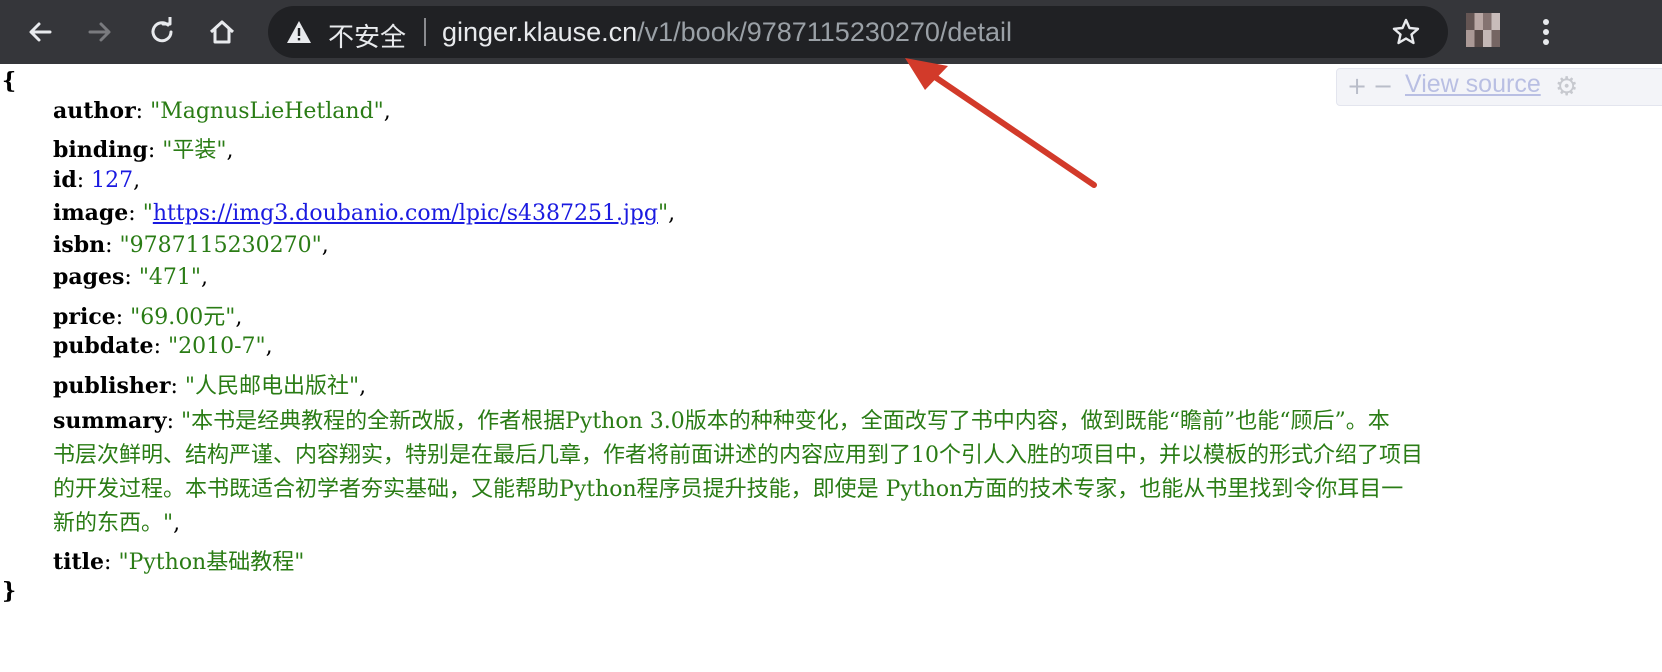 The height and width of the screenshot is (672, 1662). What do you see at coordinates (194, 150) in the screenshot?
I see `json-string-value: "平装"` at bounding box center [194, 150].